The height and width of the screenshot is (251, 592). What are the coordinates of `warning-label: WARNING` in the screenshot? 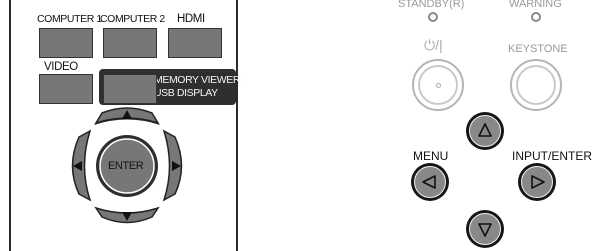 It's located at (535, 5).